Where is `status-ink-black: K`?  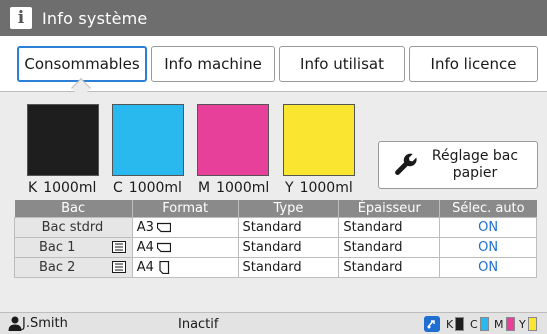
status-ink-black: K is located at coordinates (455, 324).